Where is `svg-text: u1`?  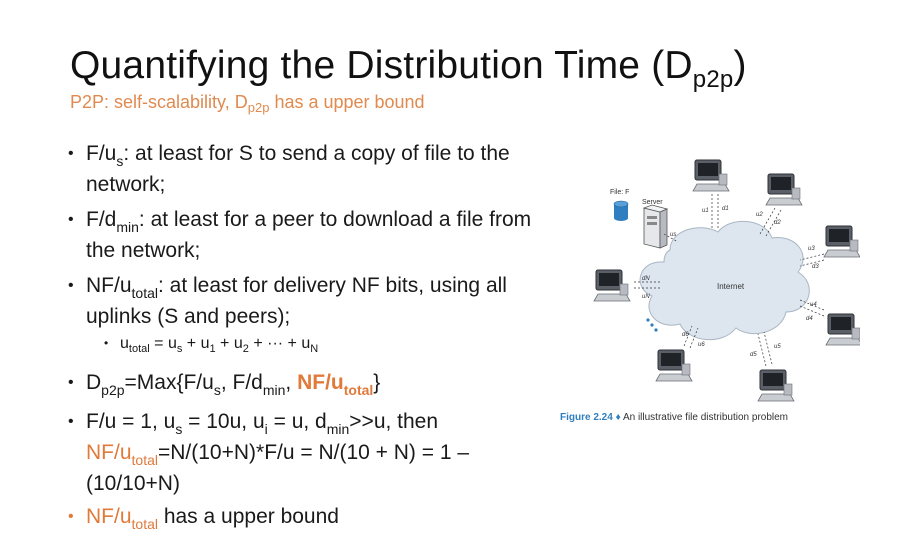
svg-text: u1 is located at coordinates (705, 211).